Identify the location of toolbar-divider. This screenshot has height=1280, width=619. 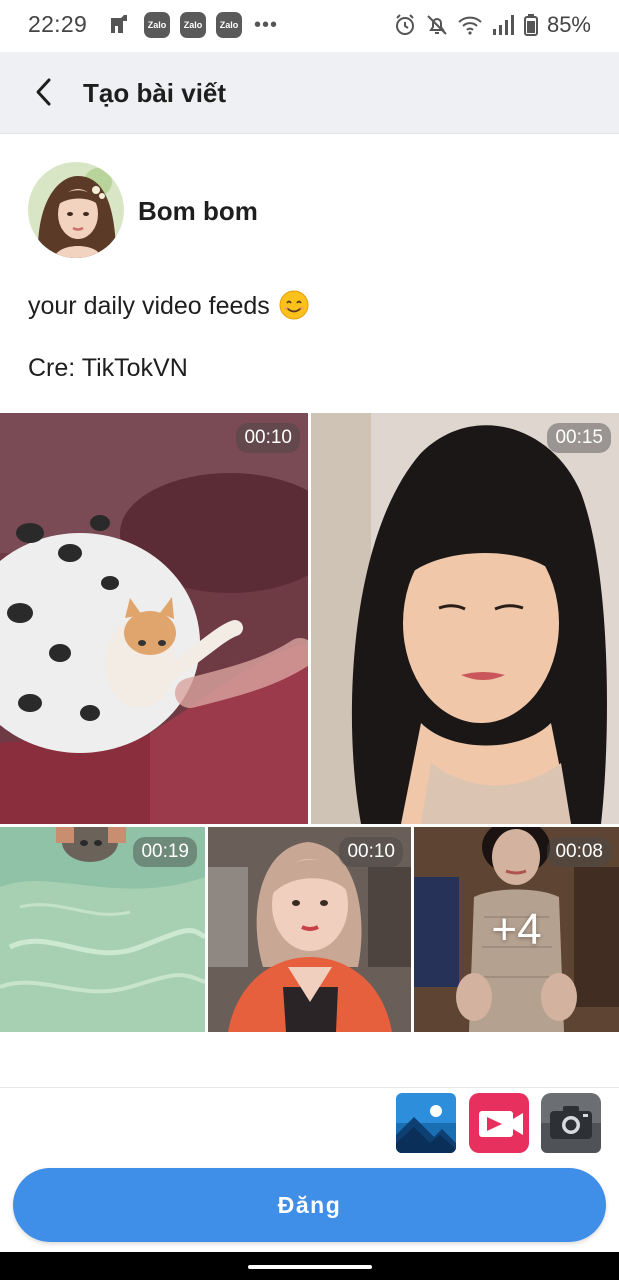
(309, 1087).